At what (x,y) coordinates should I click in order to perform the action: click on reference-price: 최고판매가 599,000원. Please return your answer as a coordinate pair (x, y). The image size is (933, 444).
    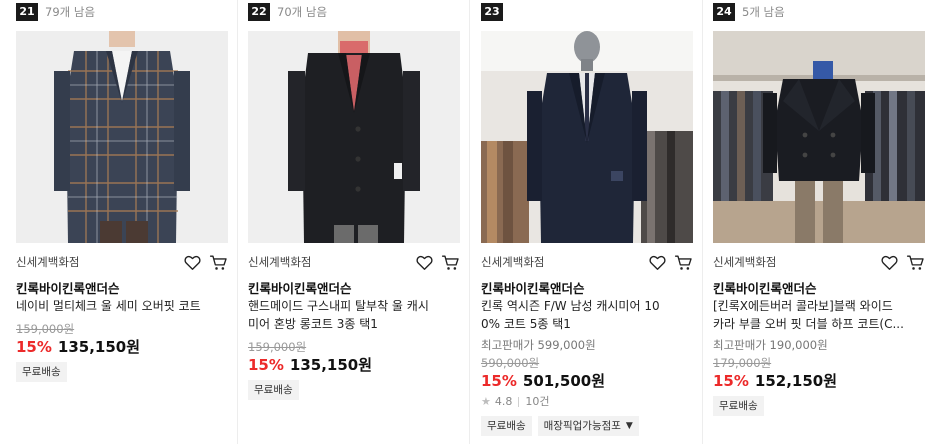
    Looking at the image, I should click on (538, 345).